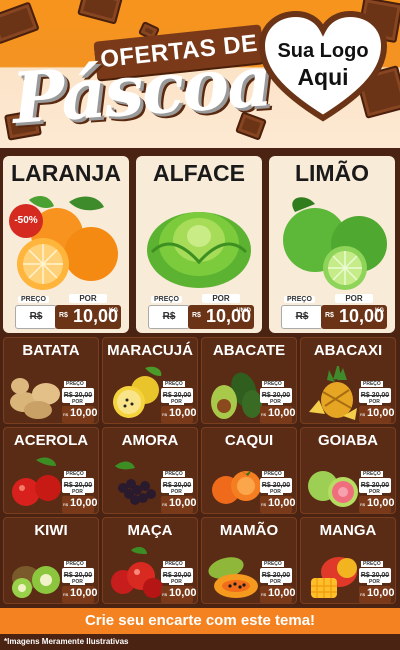 The height and width of the screenshot is (650, 400). I want to click on lettuce-icon, so click(199, 250).